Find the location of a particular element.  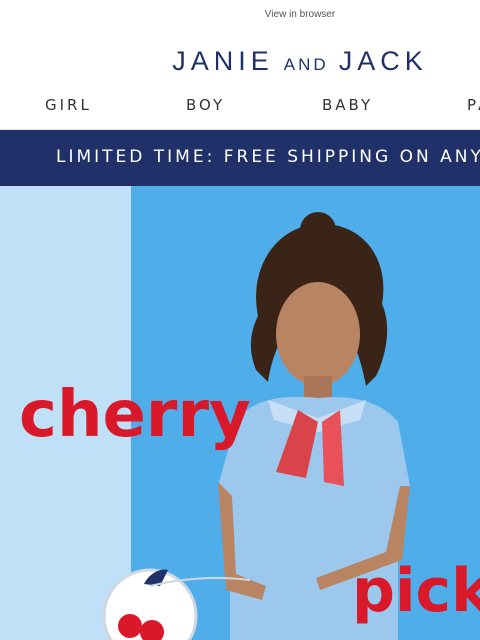

nav-item-girl: GIRL is located at coordinates (68, 105).